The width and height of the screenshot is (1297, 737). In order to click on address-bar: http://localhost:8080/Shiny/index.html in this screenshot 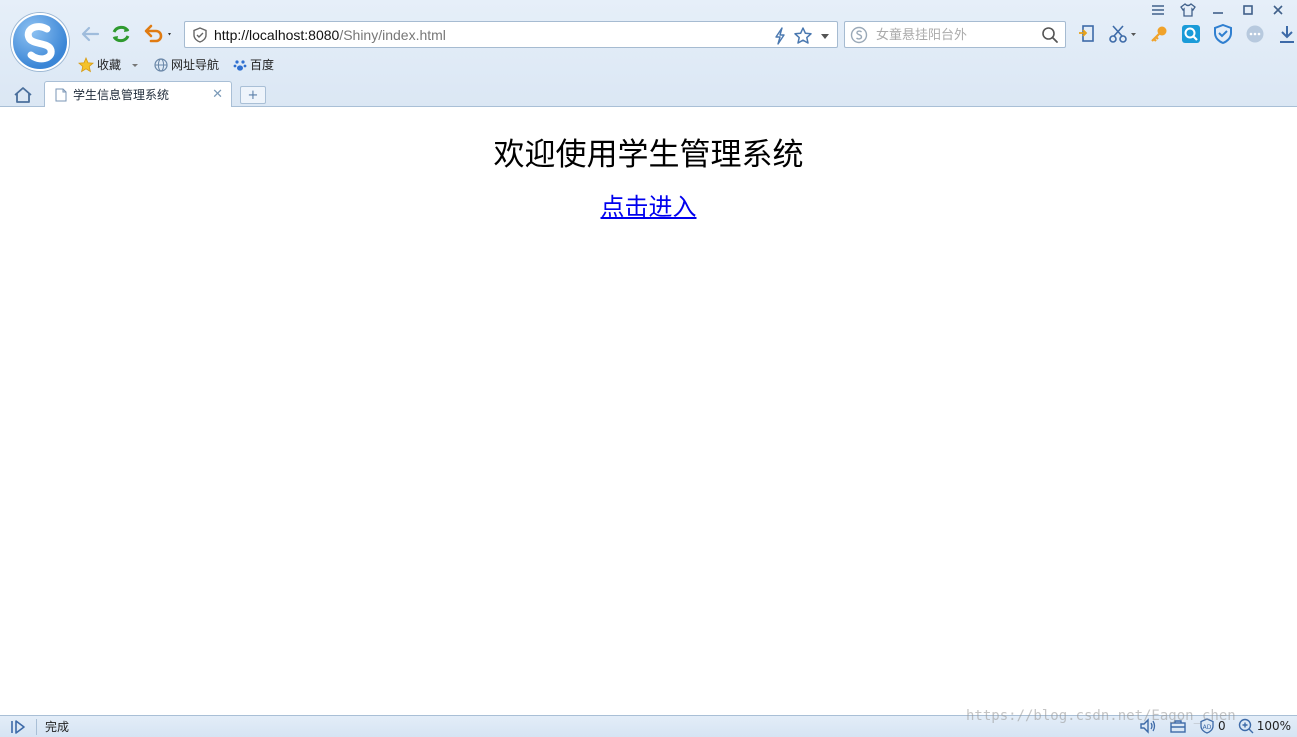, I will do `click(511, 34)`.